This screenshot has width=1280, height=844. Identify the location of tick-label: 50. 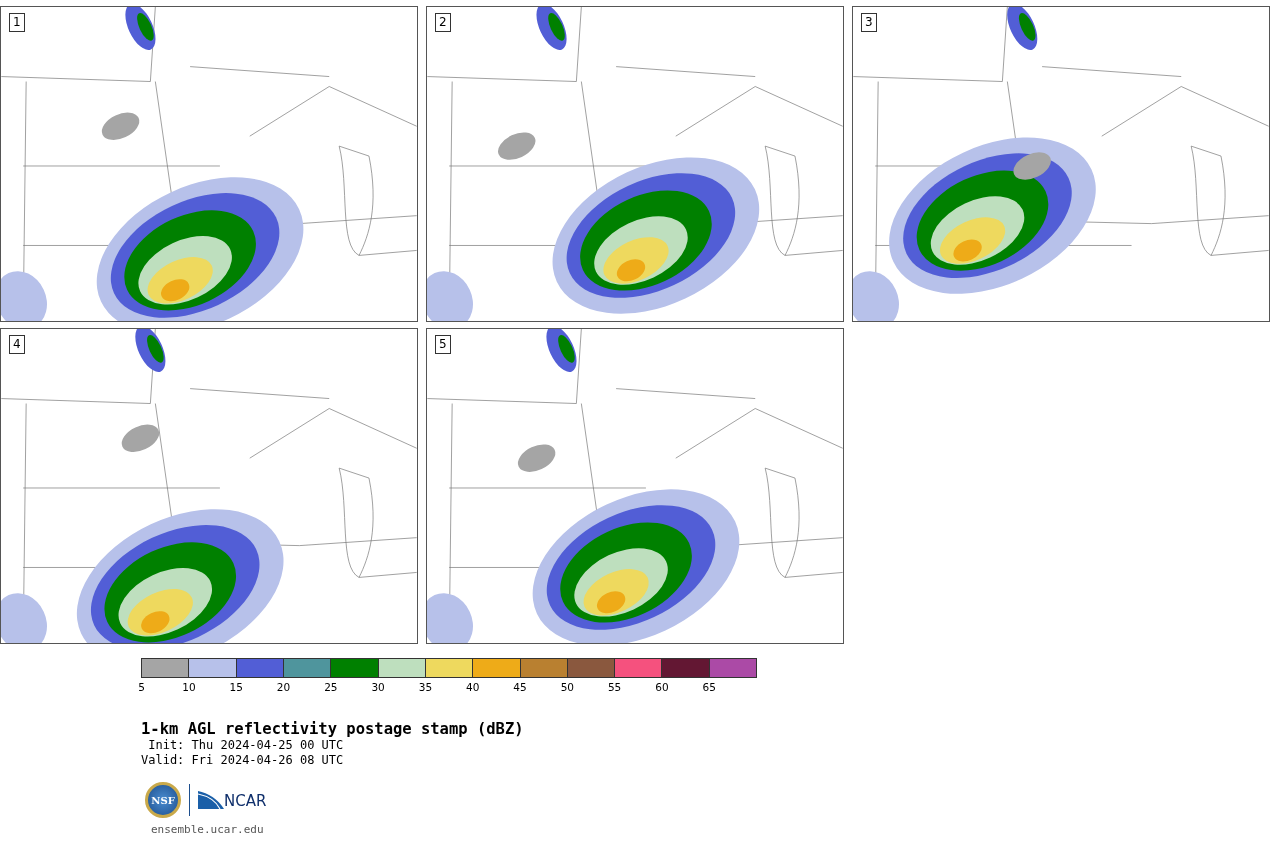
(567, 687).